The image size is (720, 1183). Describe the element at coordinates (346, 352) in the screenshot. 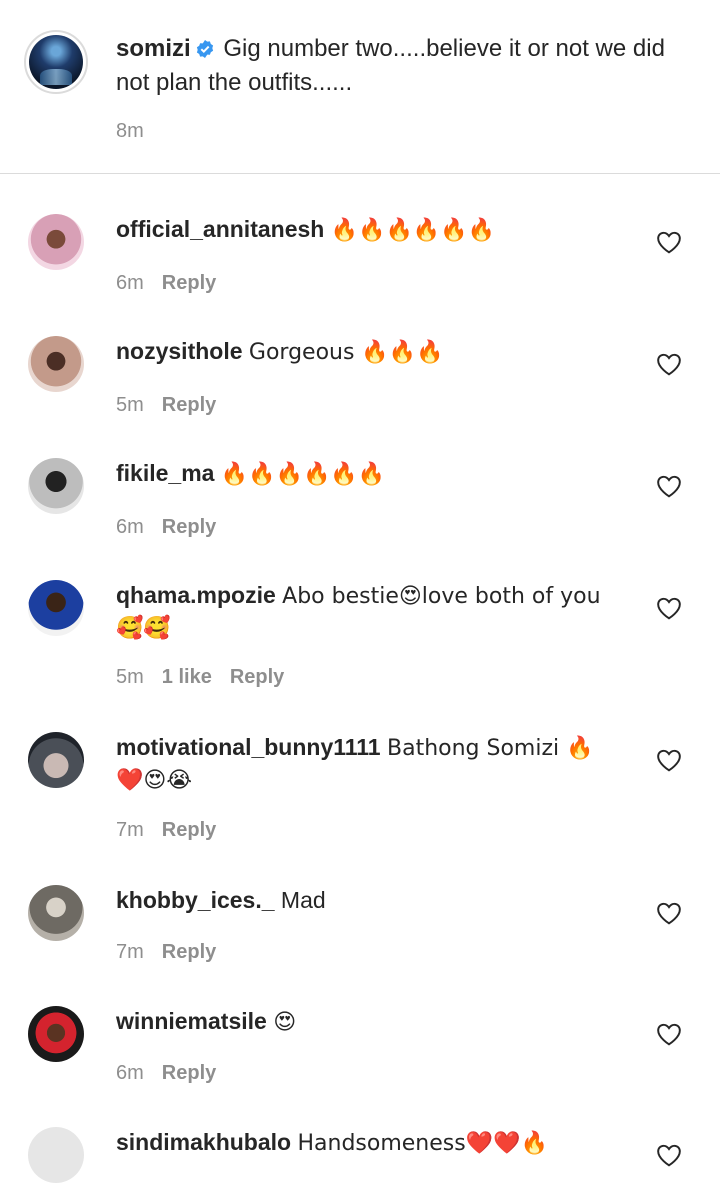

I see `comment-body: Gorgeous 🔥🔥🔥` at that location.